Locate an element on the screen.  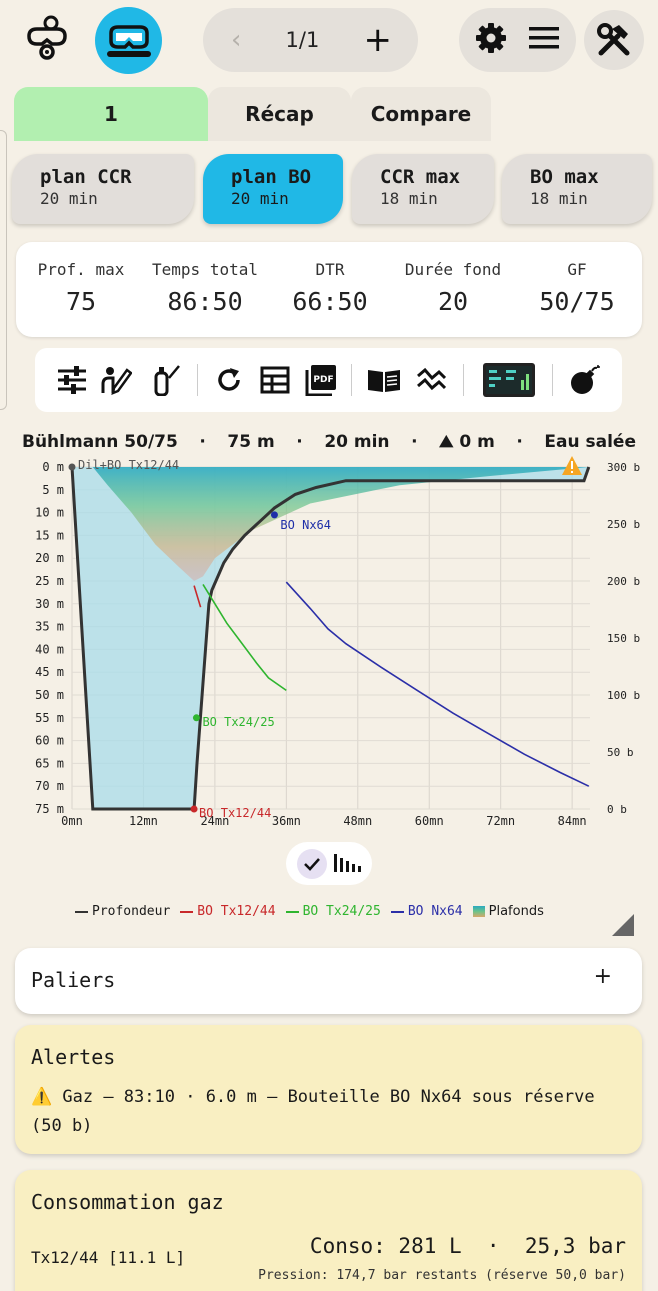
x-tick-label: 36mn is located at coordinates (286, 821).